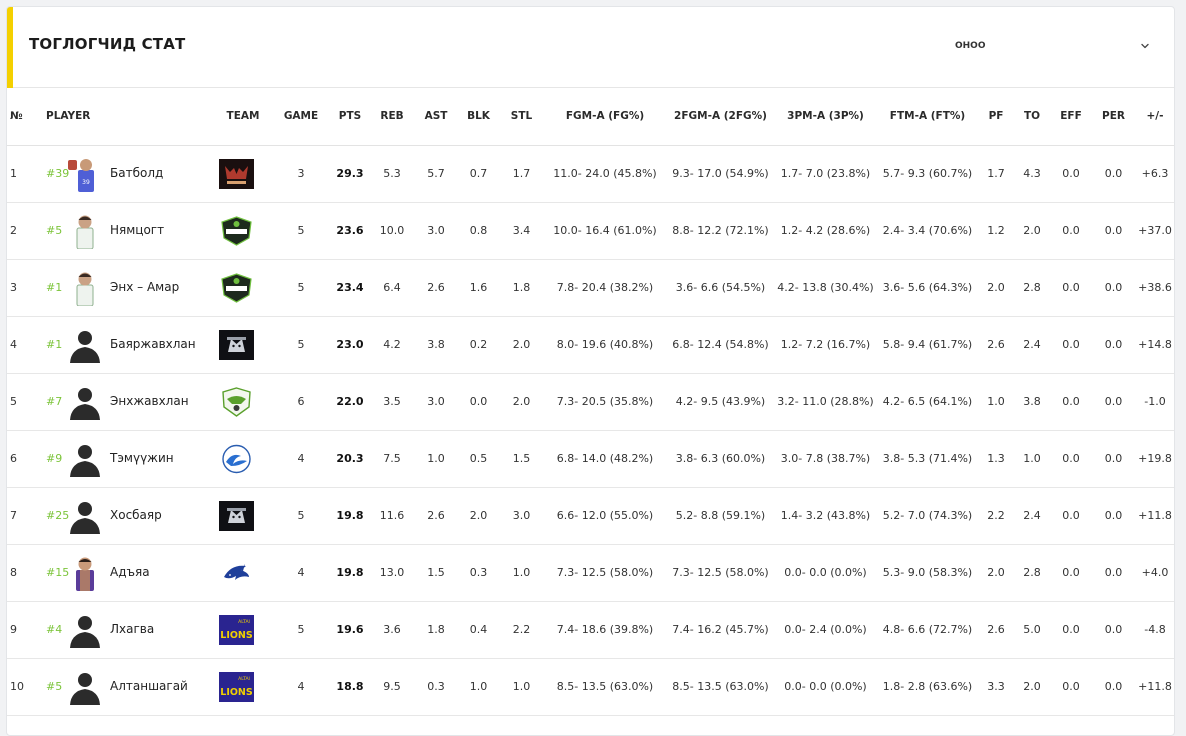 The height and width of the screenshot is (736, 1186). What do you see at coordinates (436, 117) in the screenshot?
I see `col-ast: AST` at bounding box center [436, 117].